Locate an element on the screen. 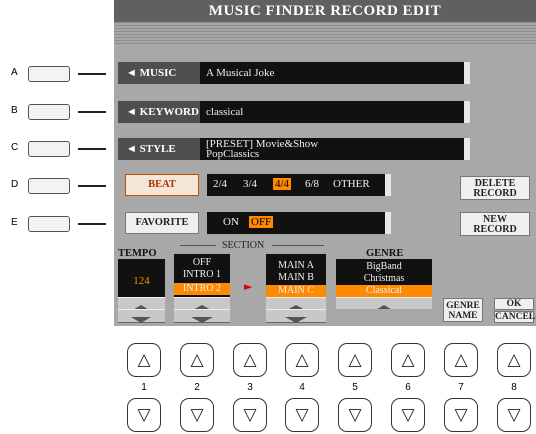  side-button-d is located at coordinates (49, 186).